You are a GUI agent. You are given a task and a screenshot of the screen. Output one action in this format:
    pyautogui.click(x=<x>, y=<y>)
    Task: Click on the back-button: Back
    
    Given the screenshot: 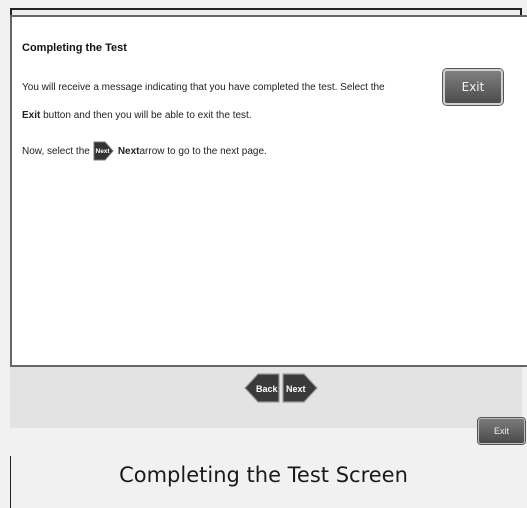 What is the action you would take?
    pyautogui.click(x=262, y=388)
    